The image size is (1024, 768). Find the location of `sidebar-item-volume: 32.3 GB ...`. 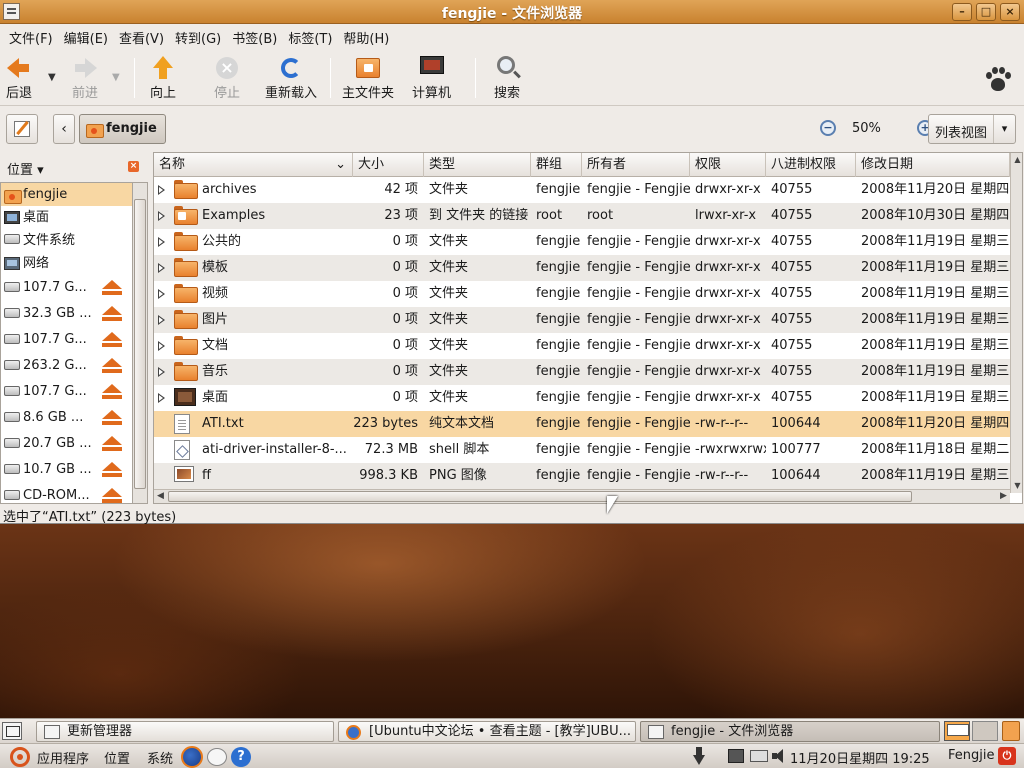

sidebar-item-volume: 32.3 GB ... is located at coordinates (66, 314).